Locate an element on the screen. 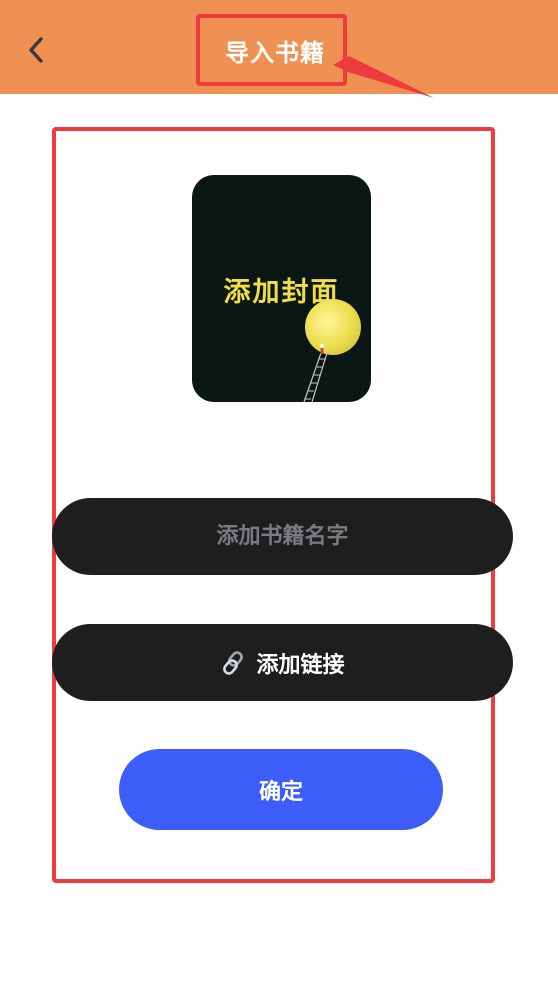 Image resolution: width=558 pixels, height=996 pixels. add-link-button: 添加链接 is located at coordinates (282, 662).